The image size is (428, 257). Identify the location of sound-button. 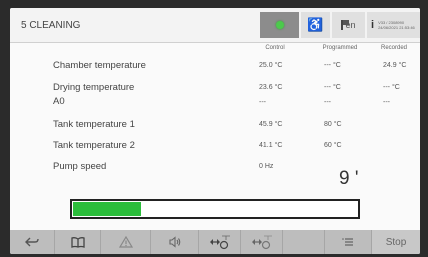
(175, 242).